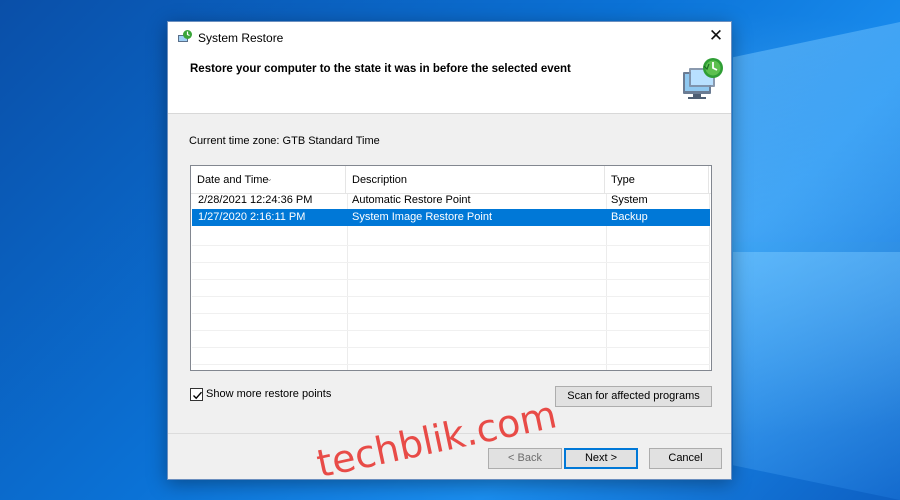 Image resolution: width=900 pixels, height=500 pixels. I want to click on close-icon: ✕, so click(716, 35).